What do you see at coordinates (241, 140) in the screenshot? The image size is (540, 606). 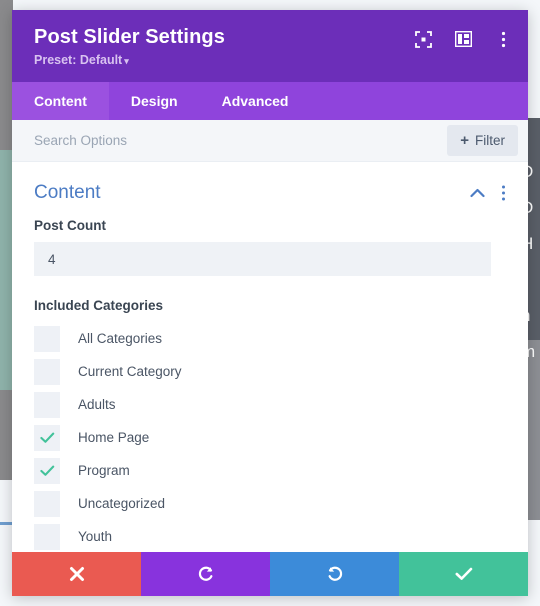 I see `search-input` at bounding box center [241, 140].